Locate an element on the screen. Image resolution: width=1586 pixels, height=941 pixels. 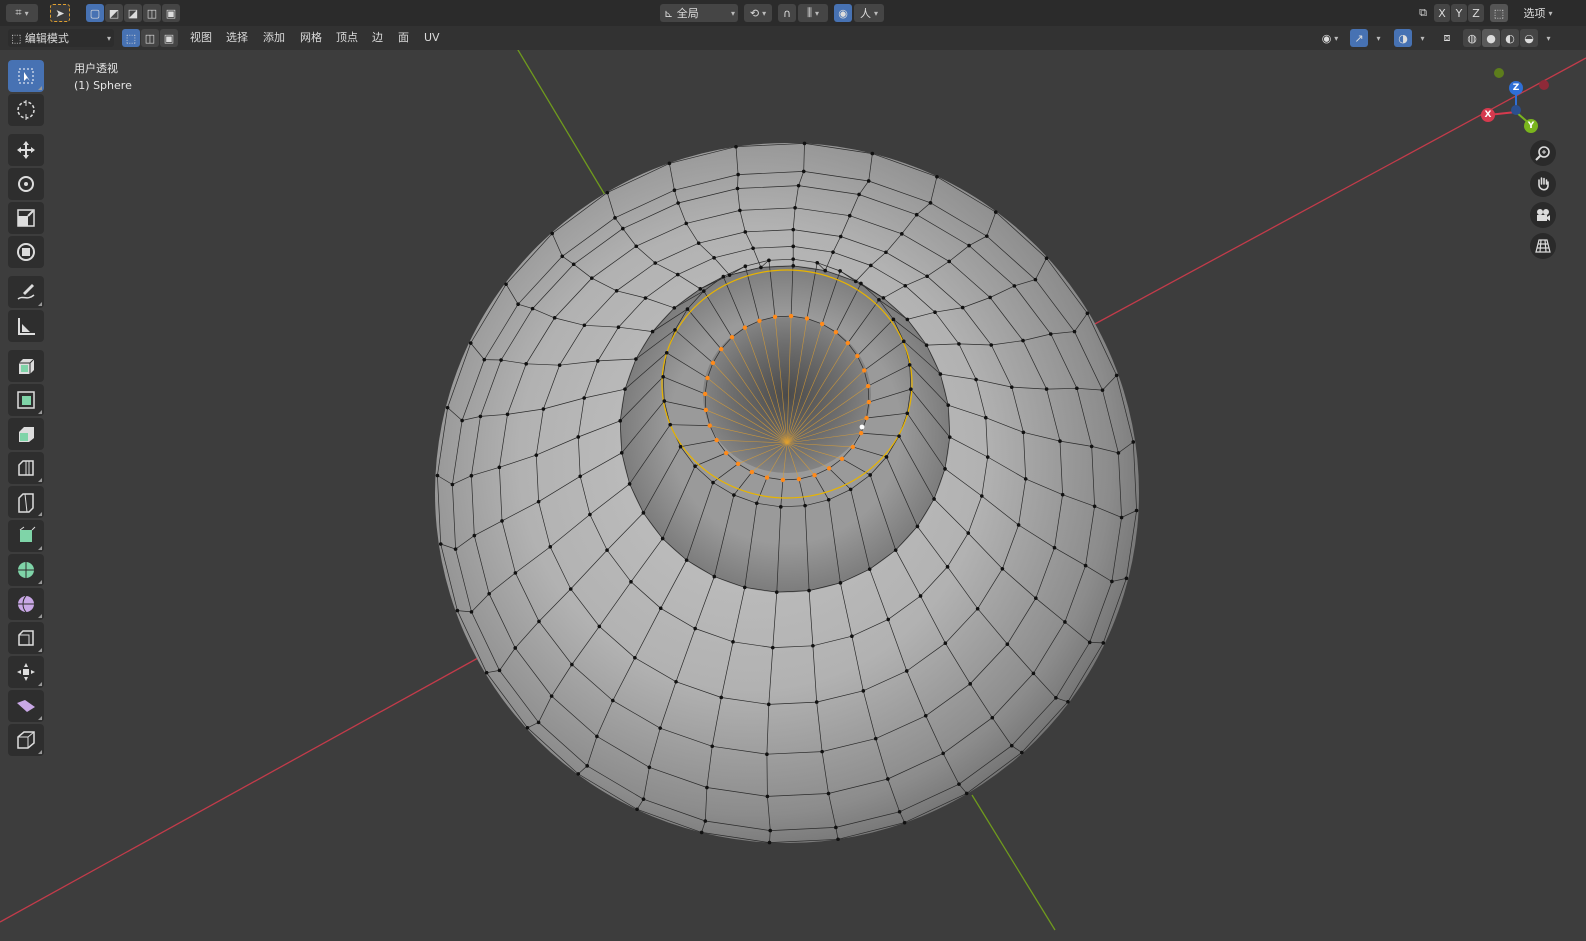
edge-select-mode-button: ◫ is located at coordinates (150, 38).